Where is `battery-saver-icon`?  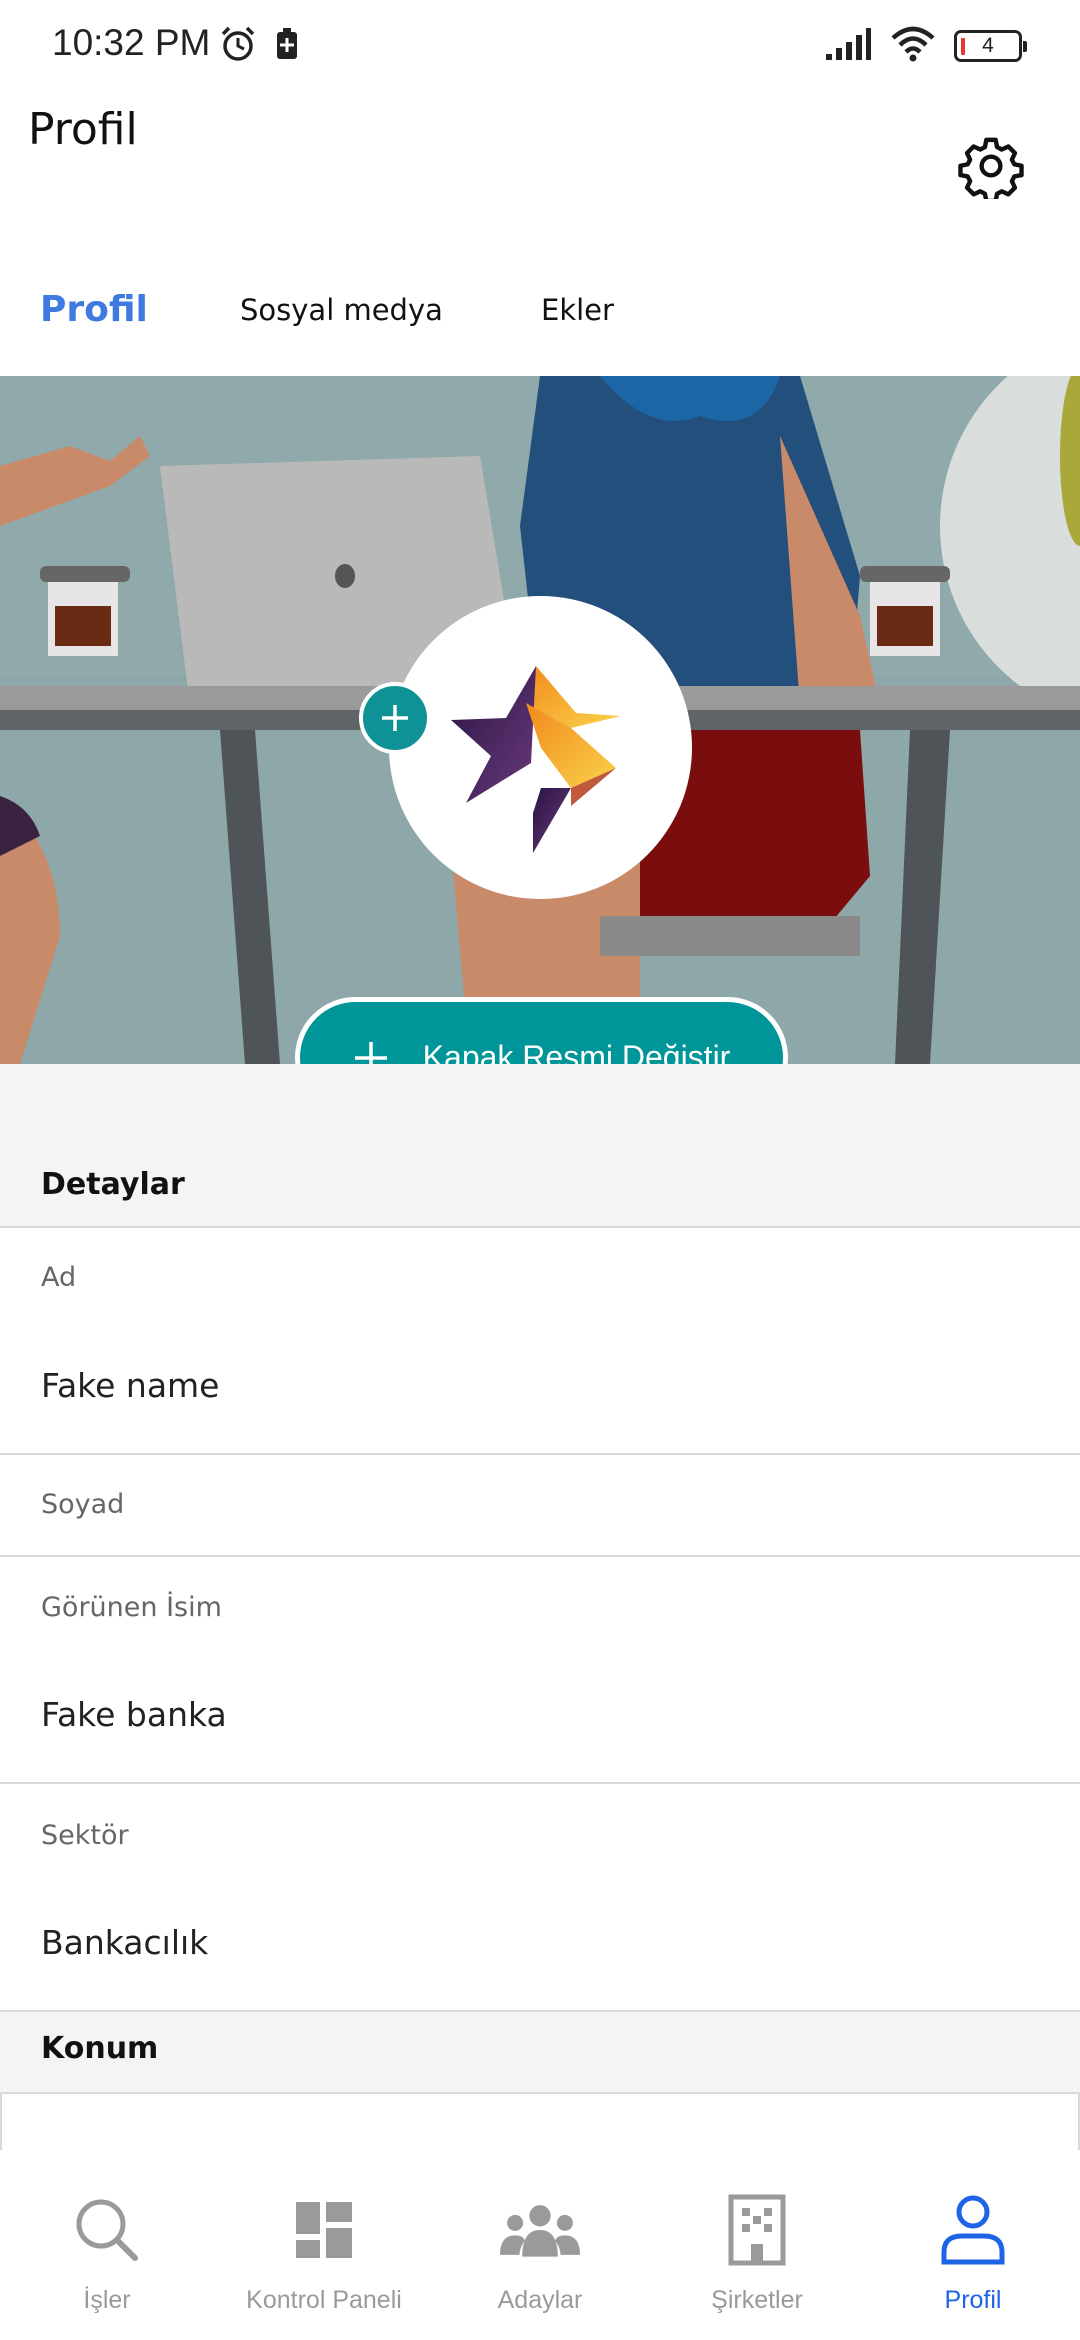
battery-saver-icon is located at coordinates (287, 46).